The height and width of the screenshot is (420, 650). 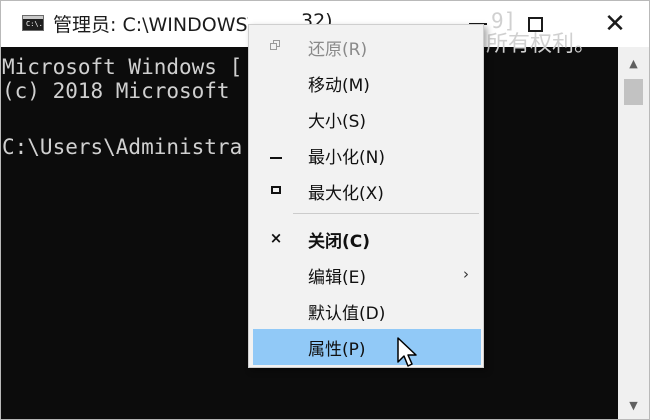 I want to click on menu-item-maximize-label: 最大化(X), so click(x=346, y=194).